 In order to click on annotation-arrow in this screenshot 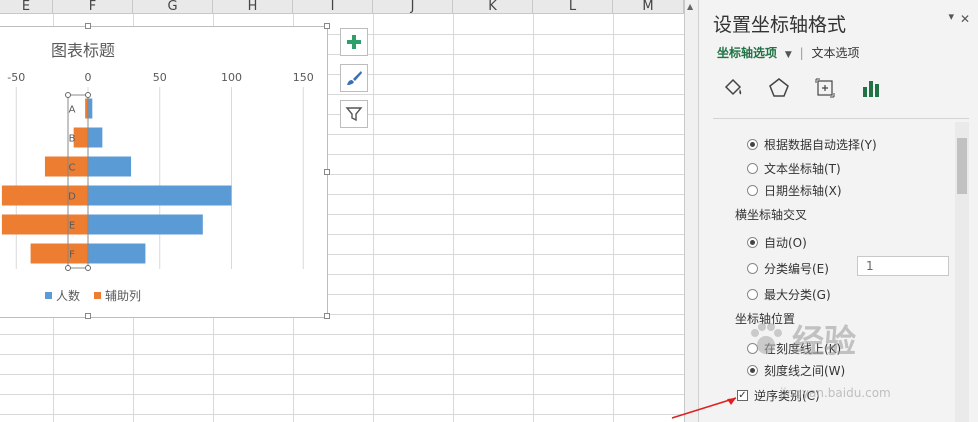, I will do `click(704, 408)`.